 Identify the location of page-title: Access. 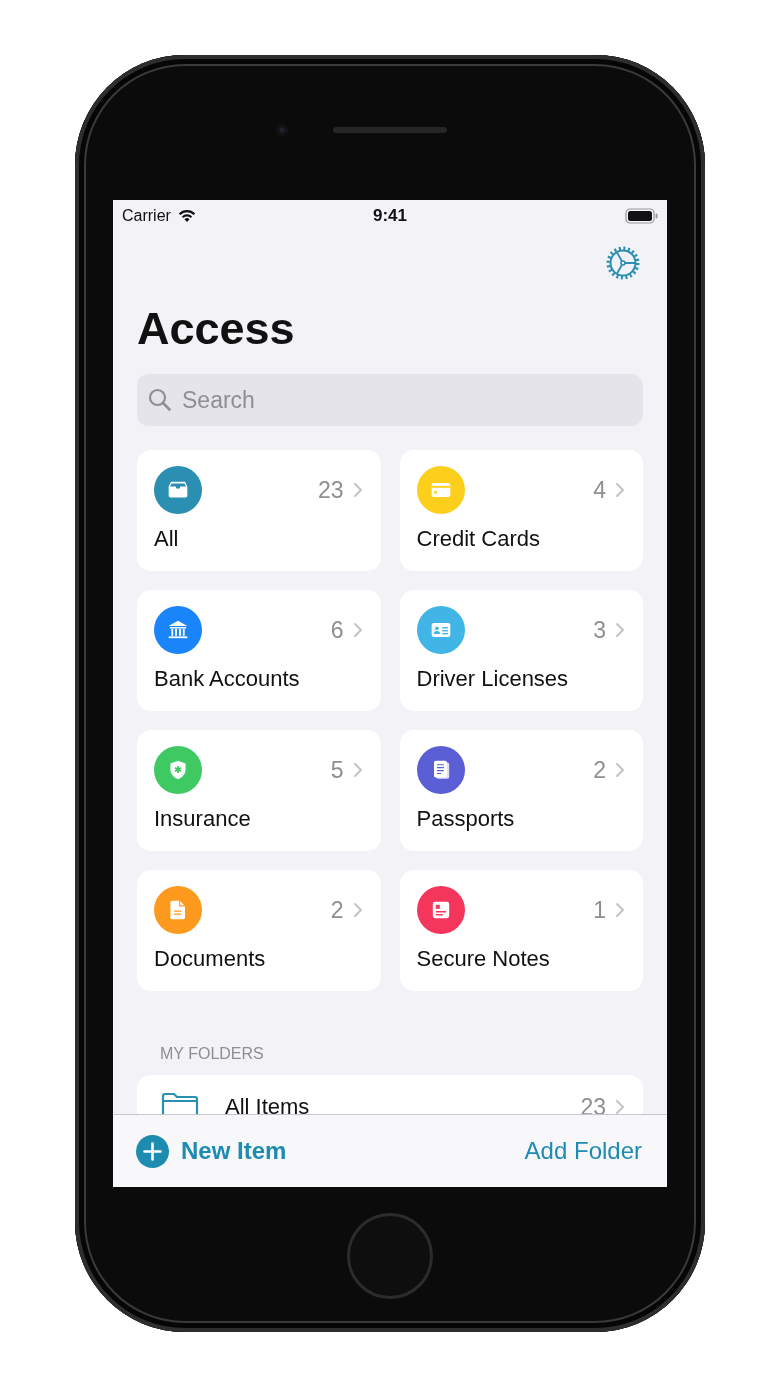
(216, 329).